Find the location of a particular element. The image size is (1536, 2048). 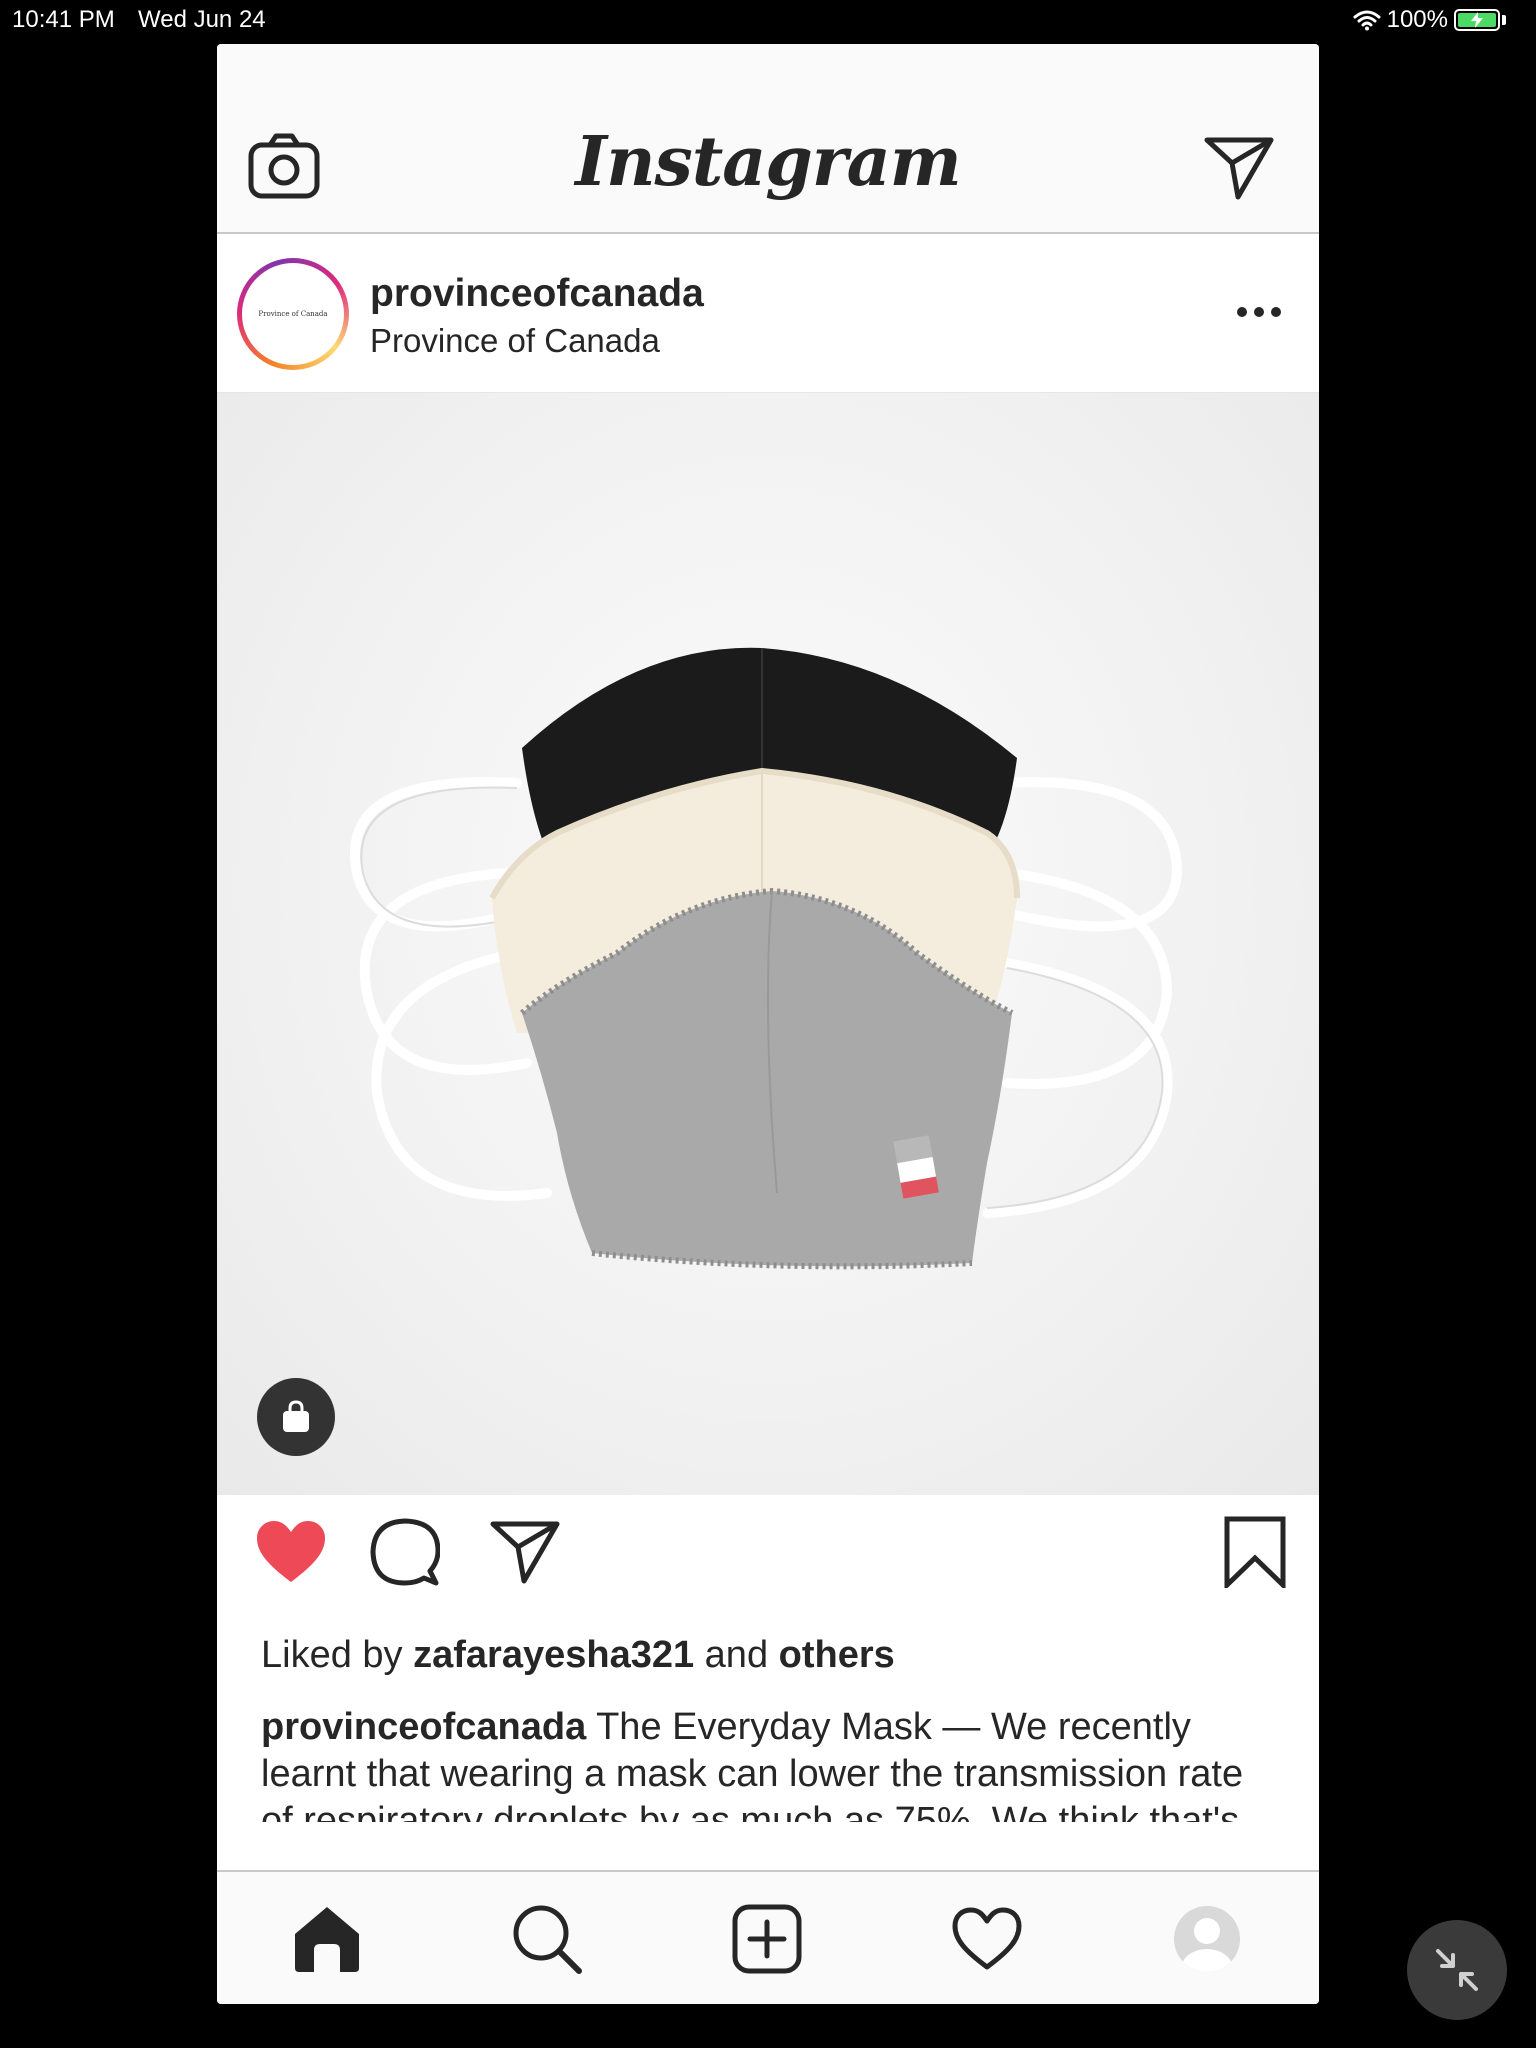

home-icon is located at coordinates (327, 1939).